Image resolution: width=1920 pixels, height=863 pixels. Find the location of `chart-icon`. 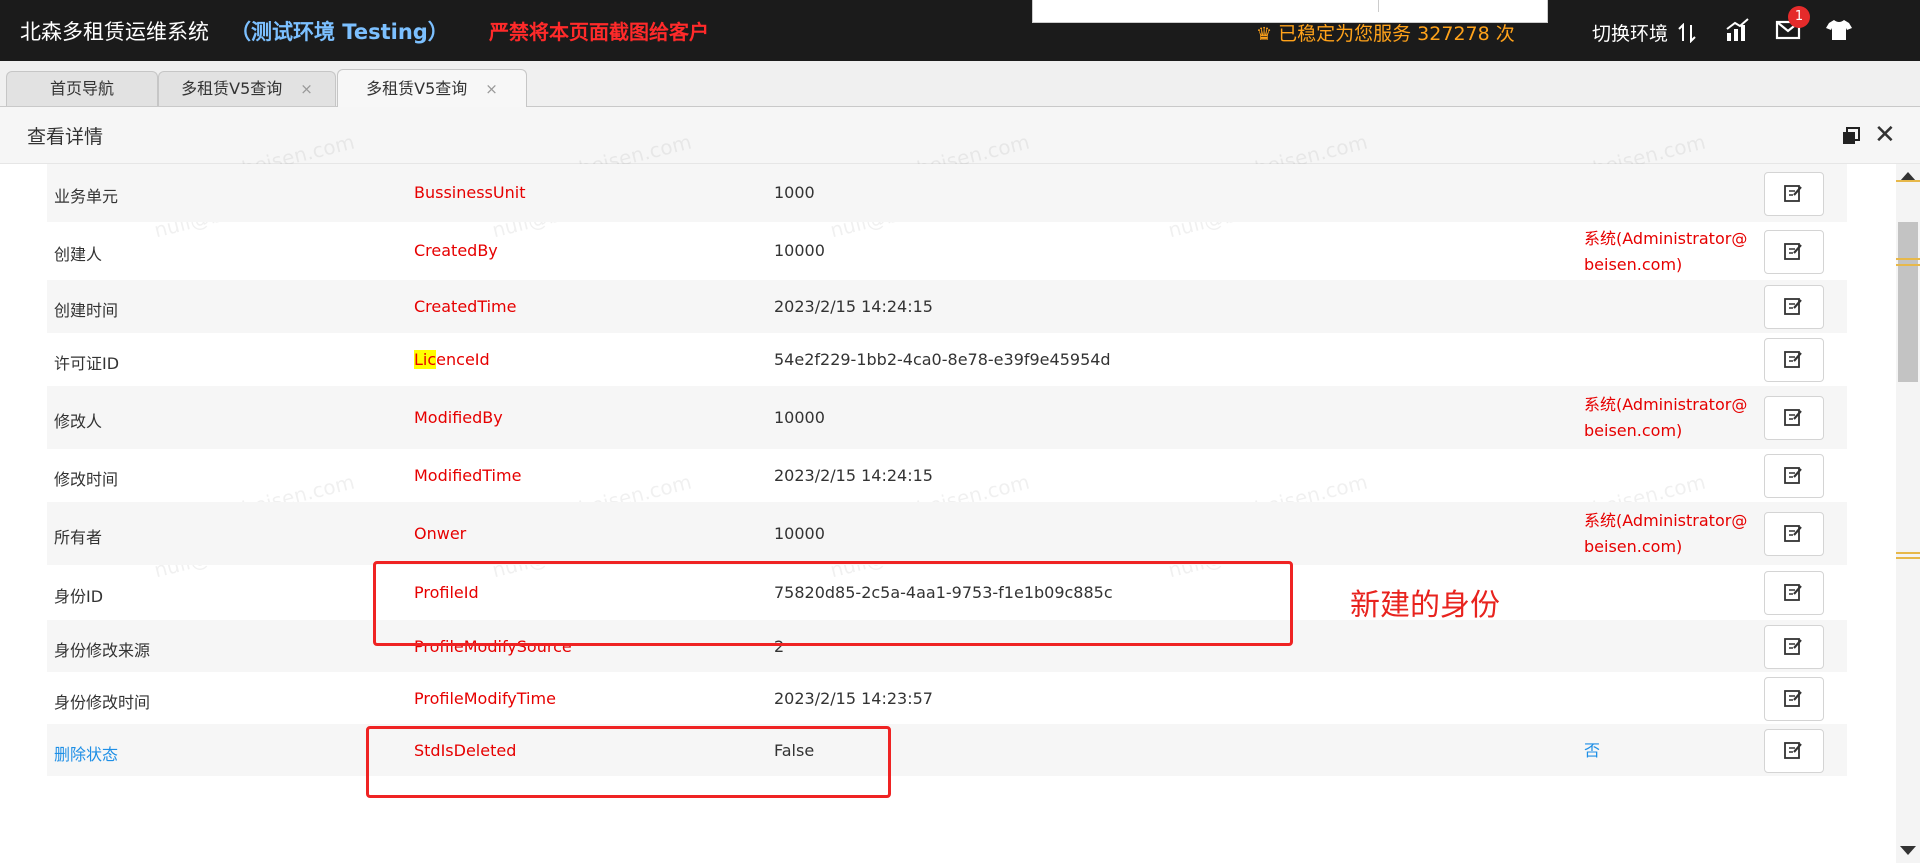

chart-icon is located at coordinates (1738, 30).